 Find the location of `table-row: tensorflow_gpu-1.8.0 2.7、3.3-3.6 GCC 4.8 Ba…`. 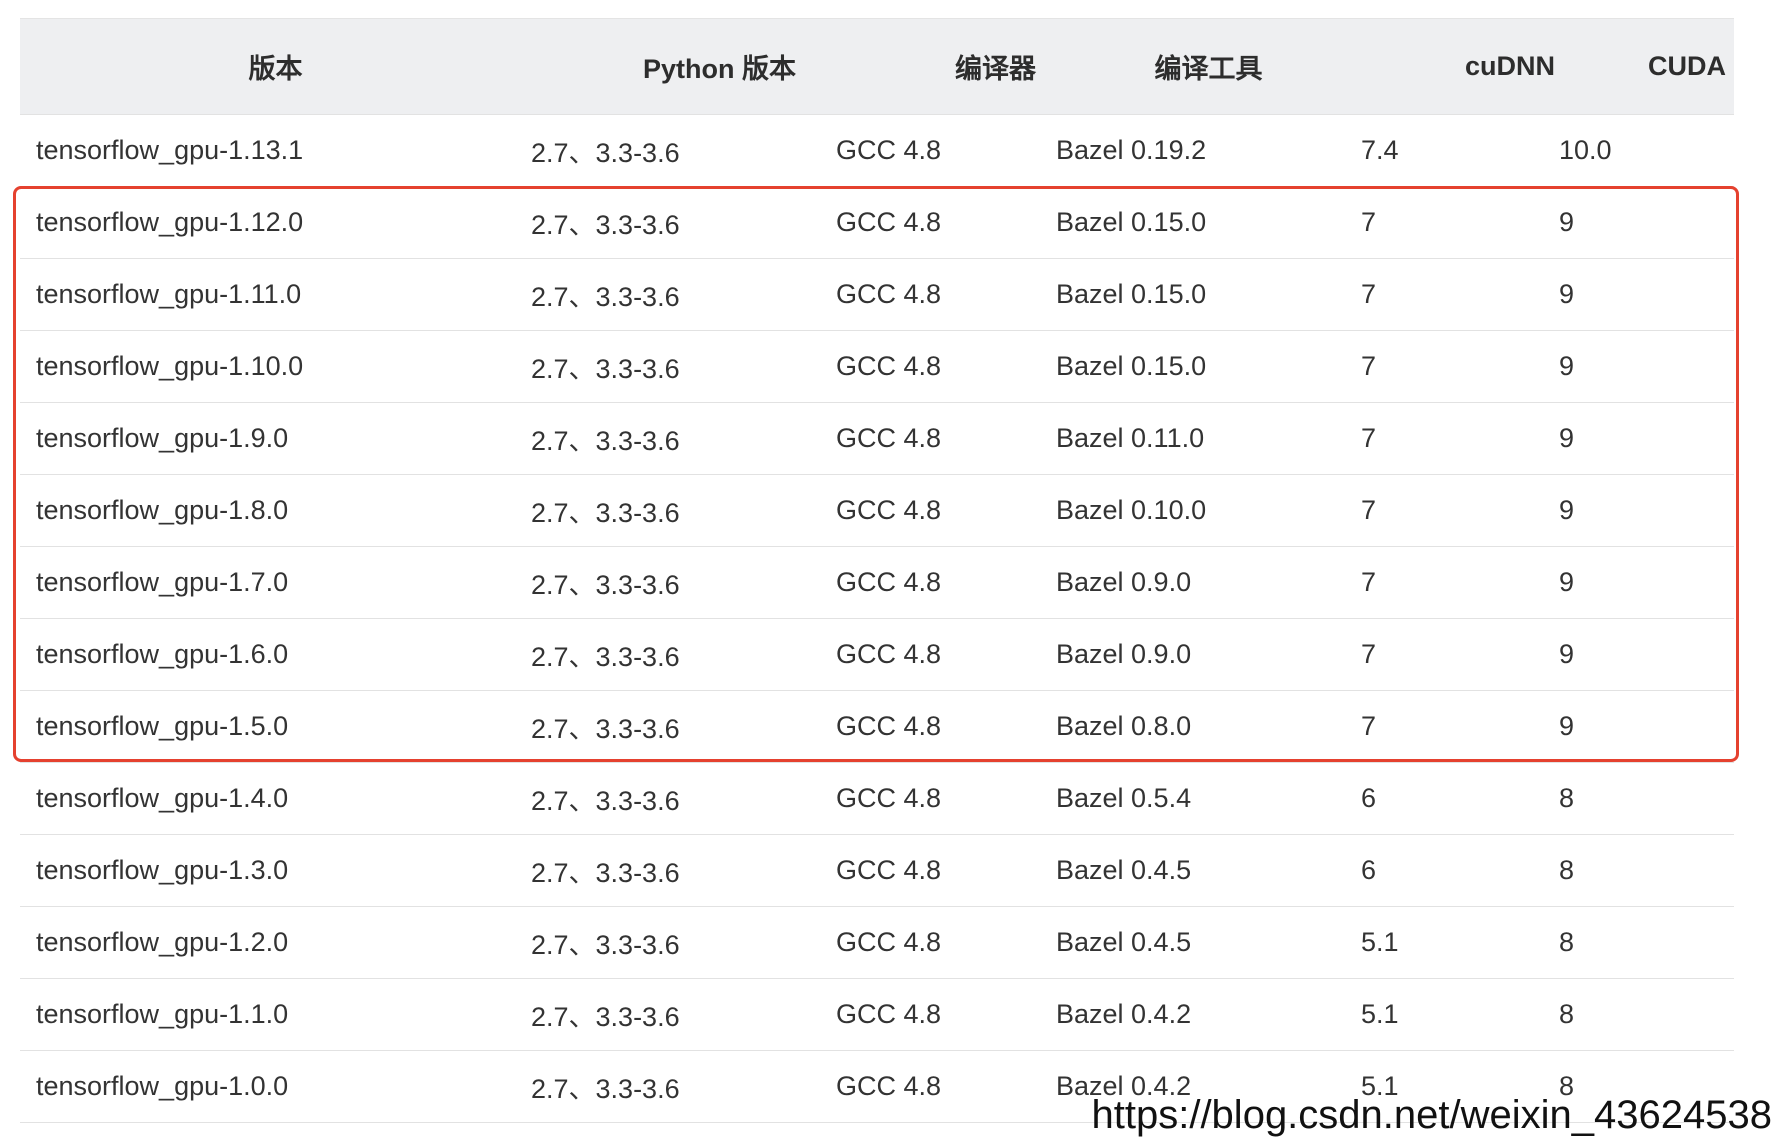

table-row: tensorflow_gpu-1.8.0 2.7、3.3-3.6 GCC 4.8 Ba… is located at coordinates (877, 511).